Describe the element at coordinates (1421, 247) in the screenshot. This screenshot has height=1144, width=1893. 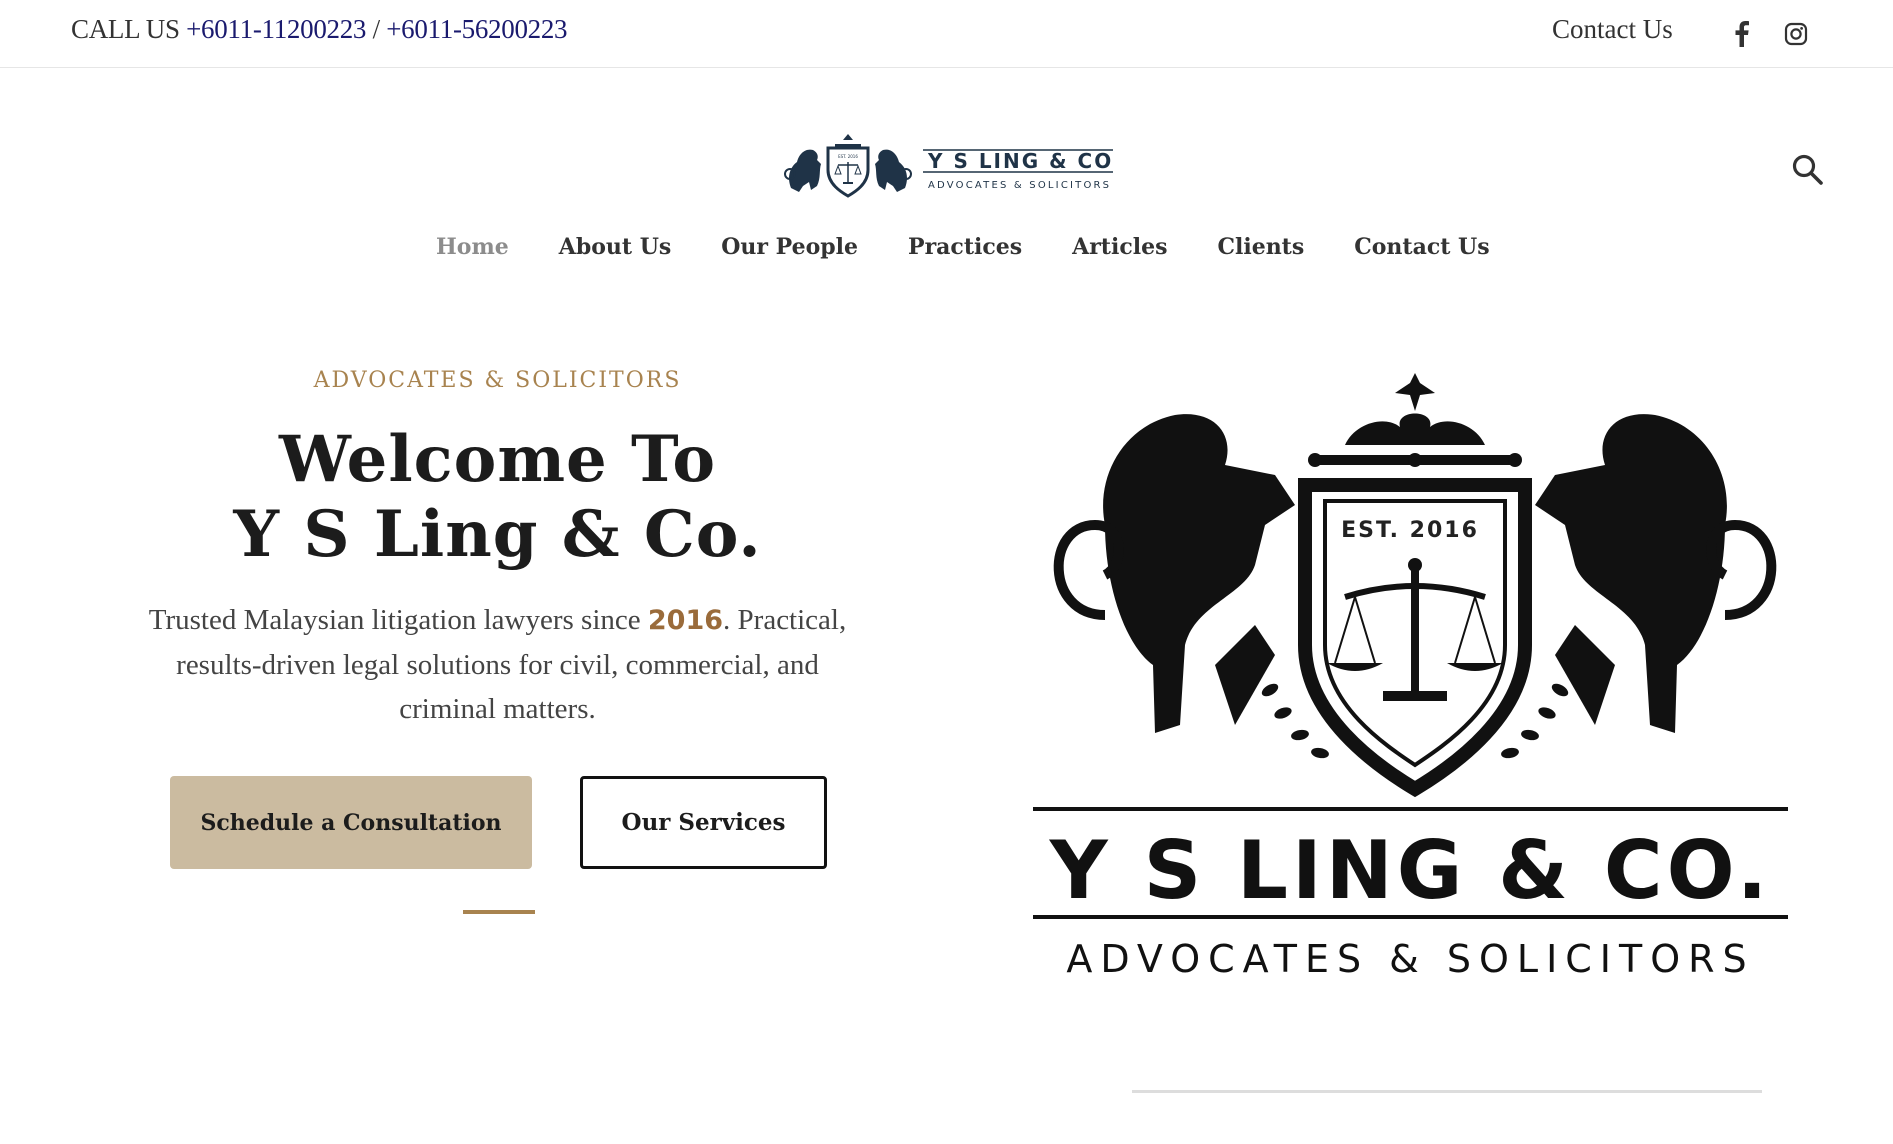
I see `nav-item-contact-us: Contact Us` at that location.